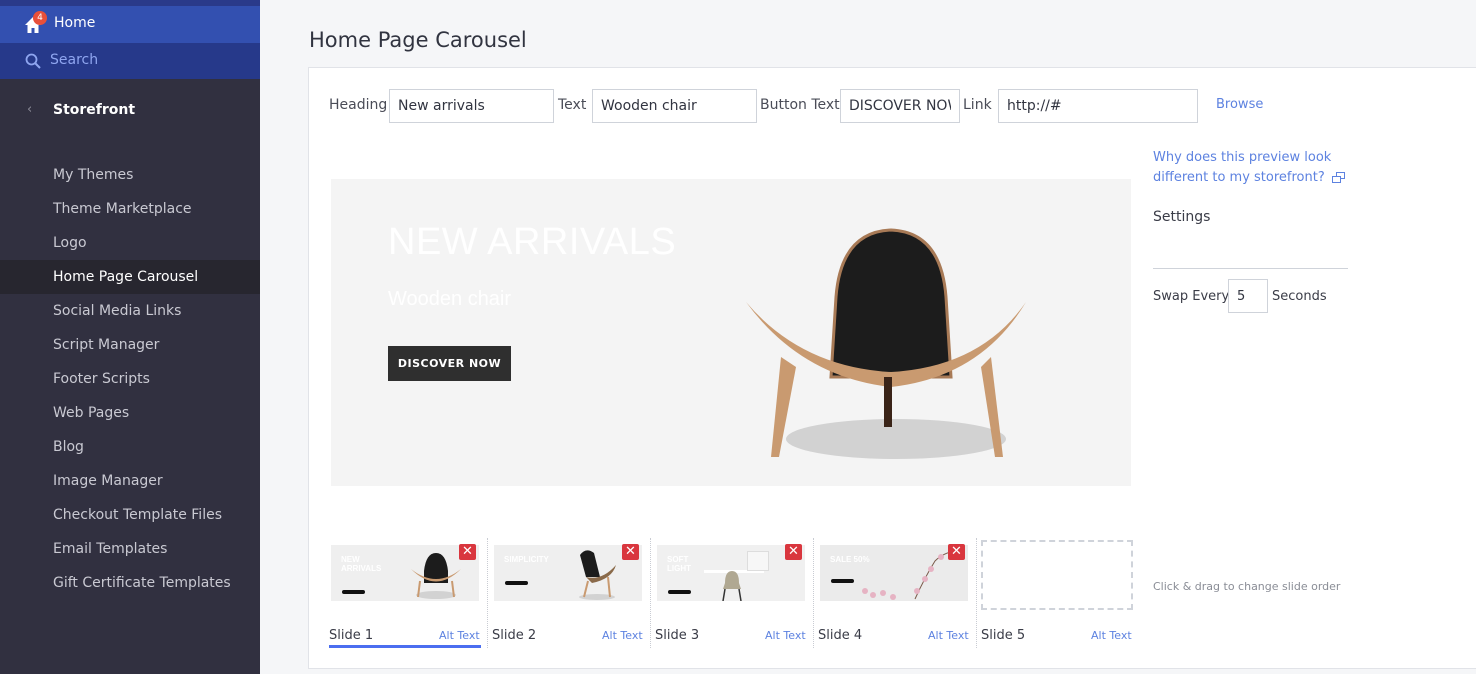 This screenshot has height=674, width=1476. I want to click on slide-thumbnail: NEW ARRIVALS, so click(405, 573).